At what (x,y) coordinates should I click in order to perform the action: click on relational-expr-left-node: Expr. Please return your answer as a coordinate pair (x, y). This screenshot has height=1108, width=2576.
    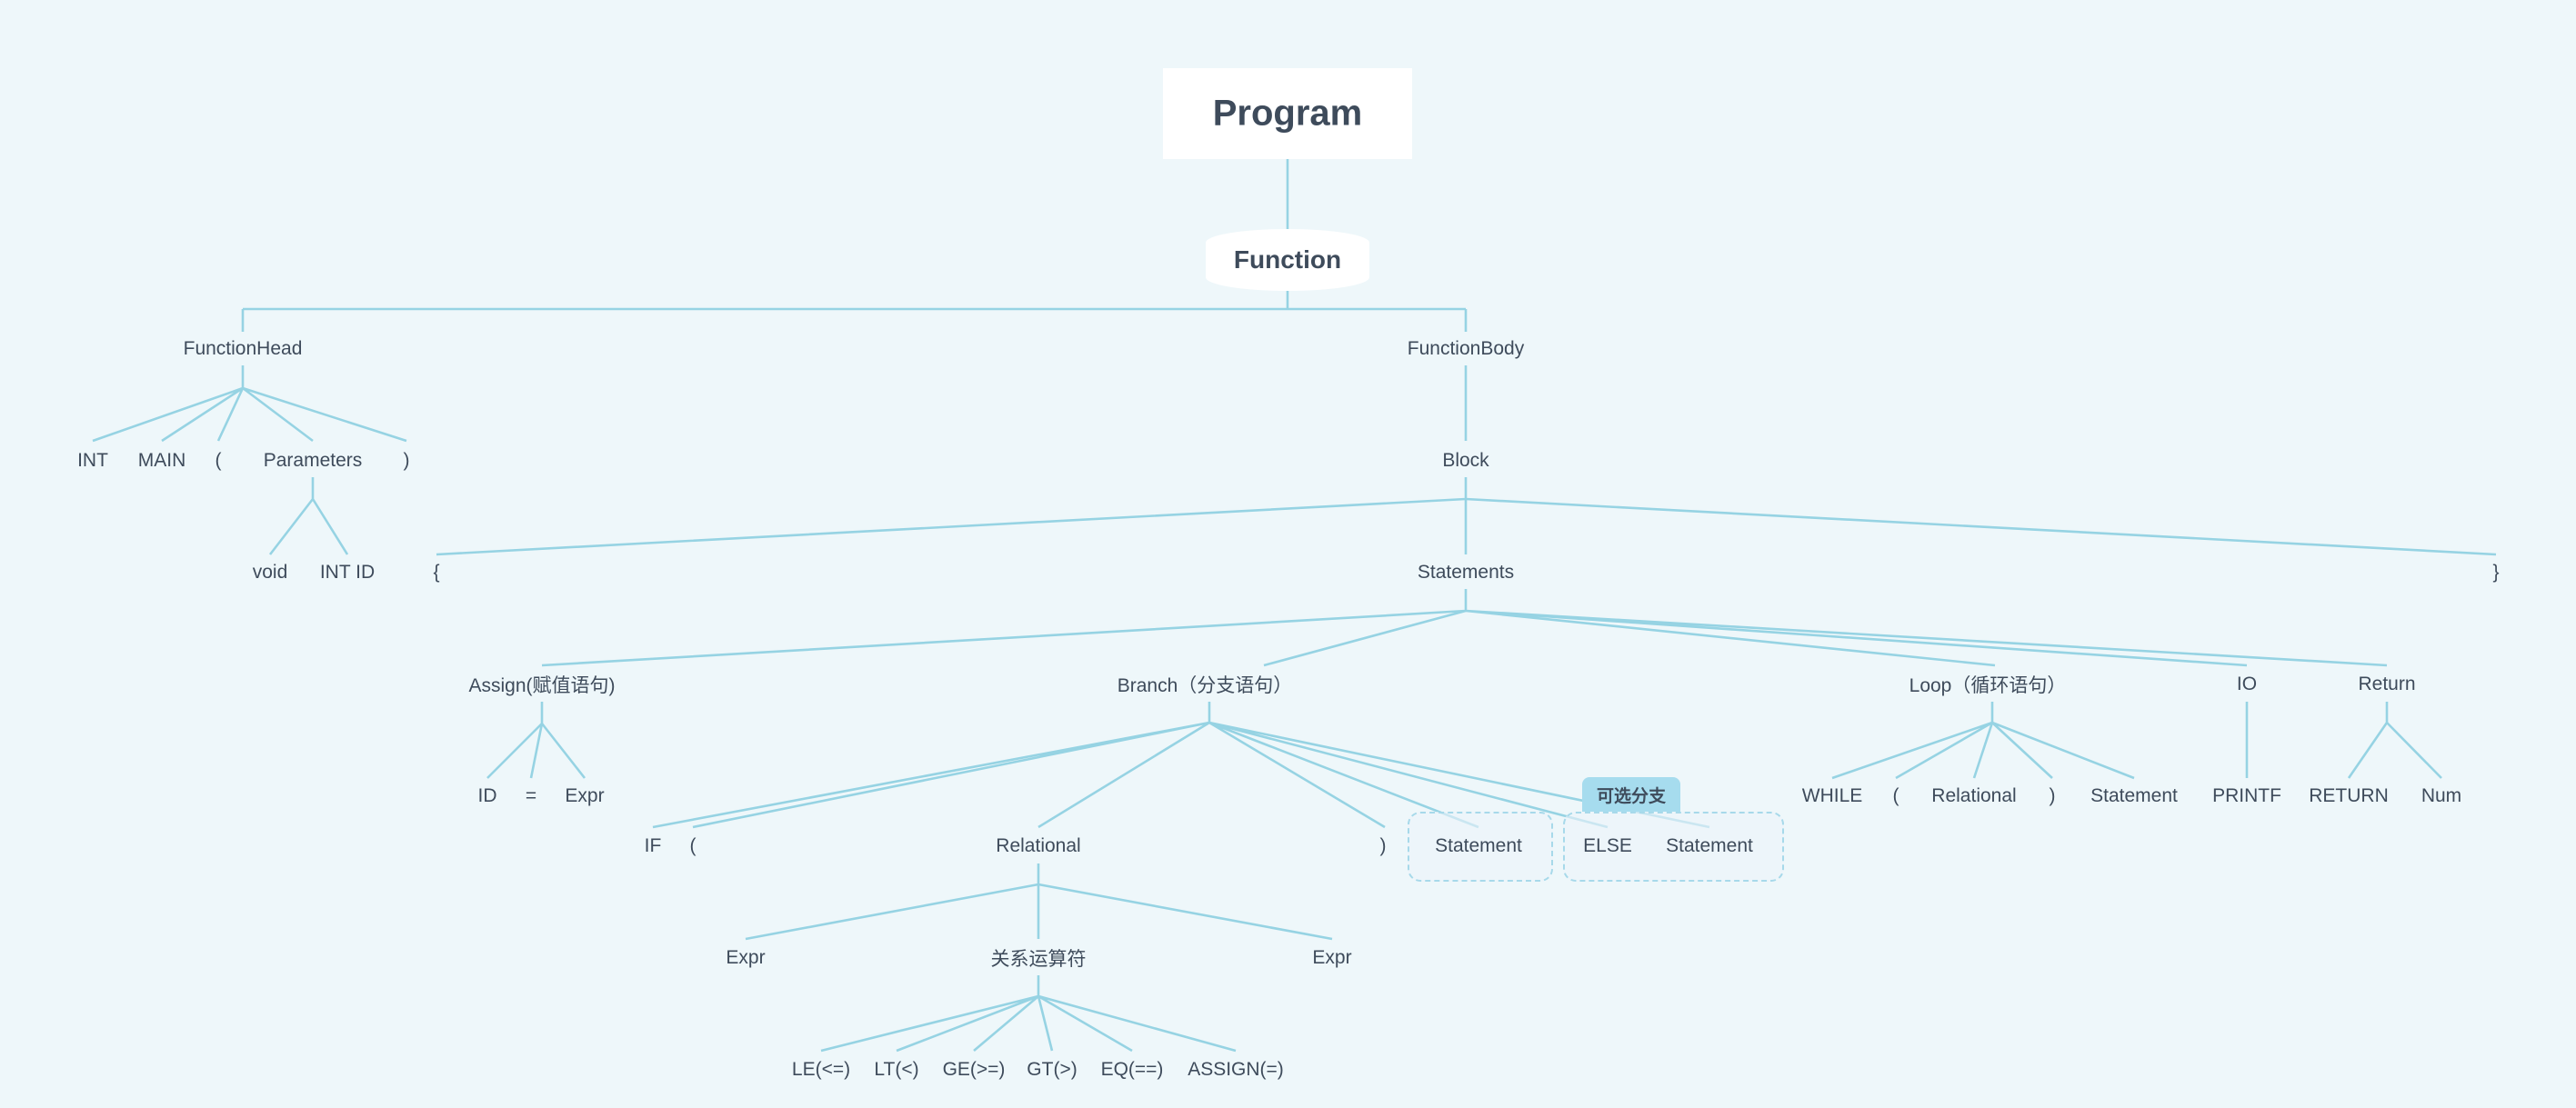
    Looking at the image, I should click on (746, 958).